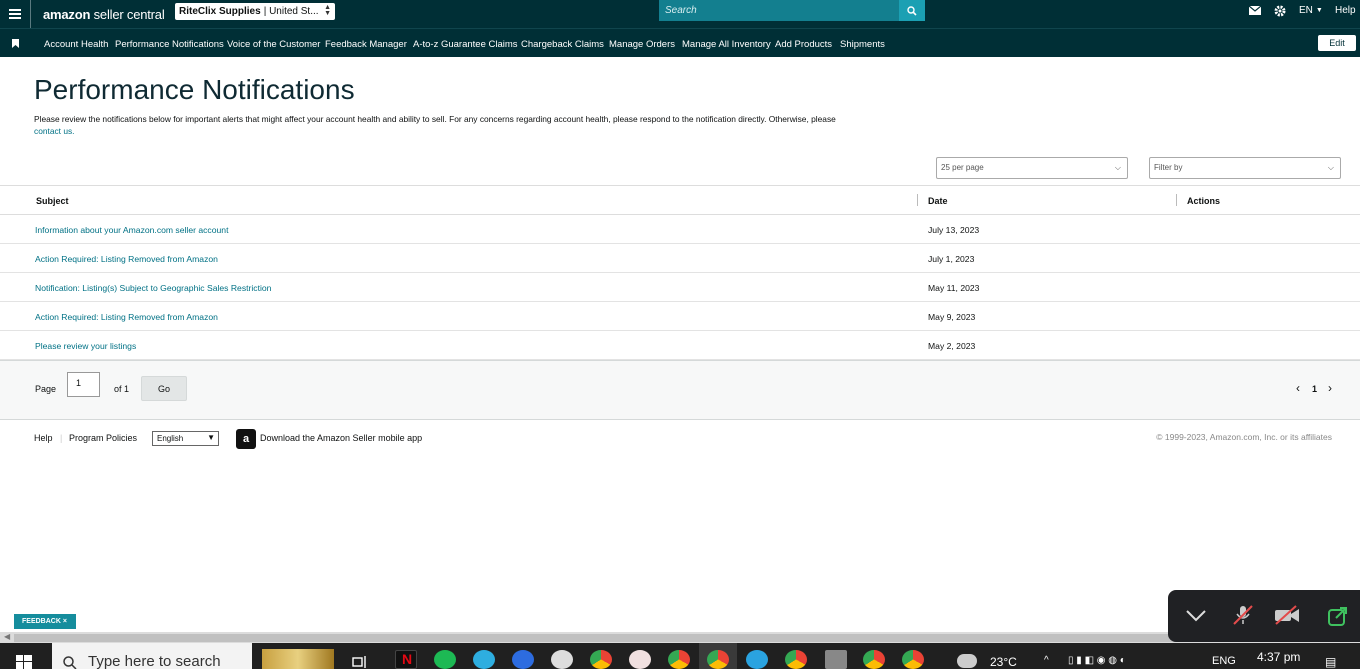 Image resolution: width=1360 pixels, height=669 pixels. I want to click on windows-start-icon, so click(24, 662).